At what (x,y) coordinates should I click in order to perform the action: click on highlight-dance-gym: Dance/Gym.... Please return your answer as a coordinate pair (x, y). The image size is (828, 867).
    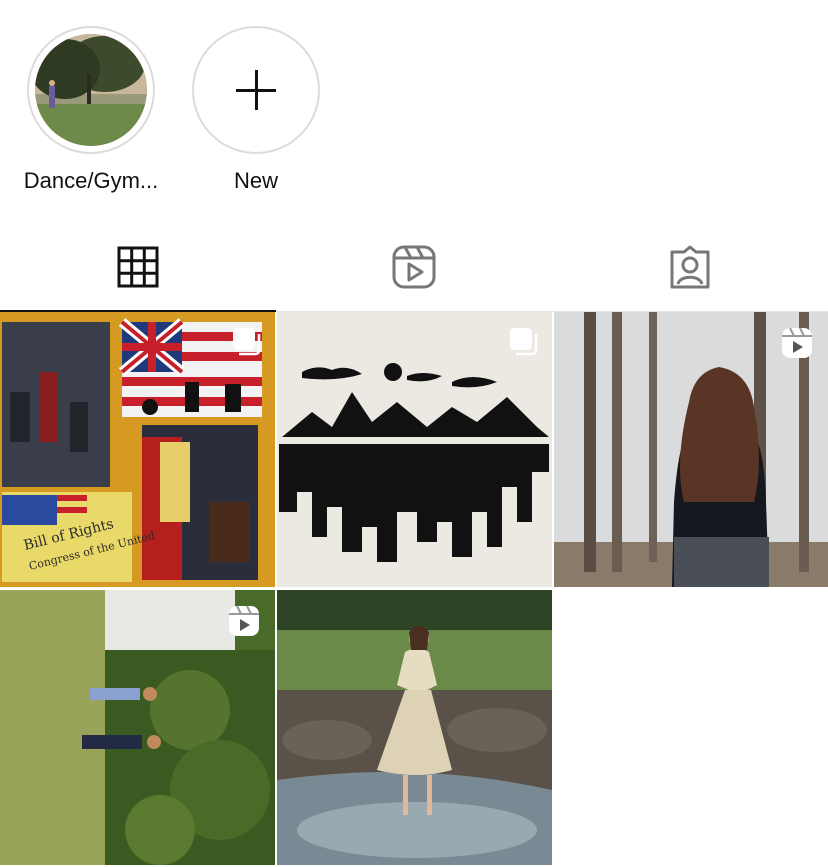
    Looking at the image, I should click on (91, 110).